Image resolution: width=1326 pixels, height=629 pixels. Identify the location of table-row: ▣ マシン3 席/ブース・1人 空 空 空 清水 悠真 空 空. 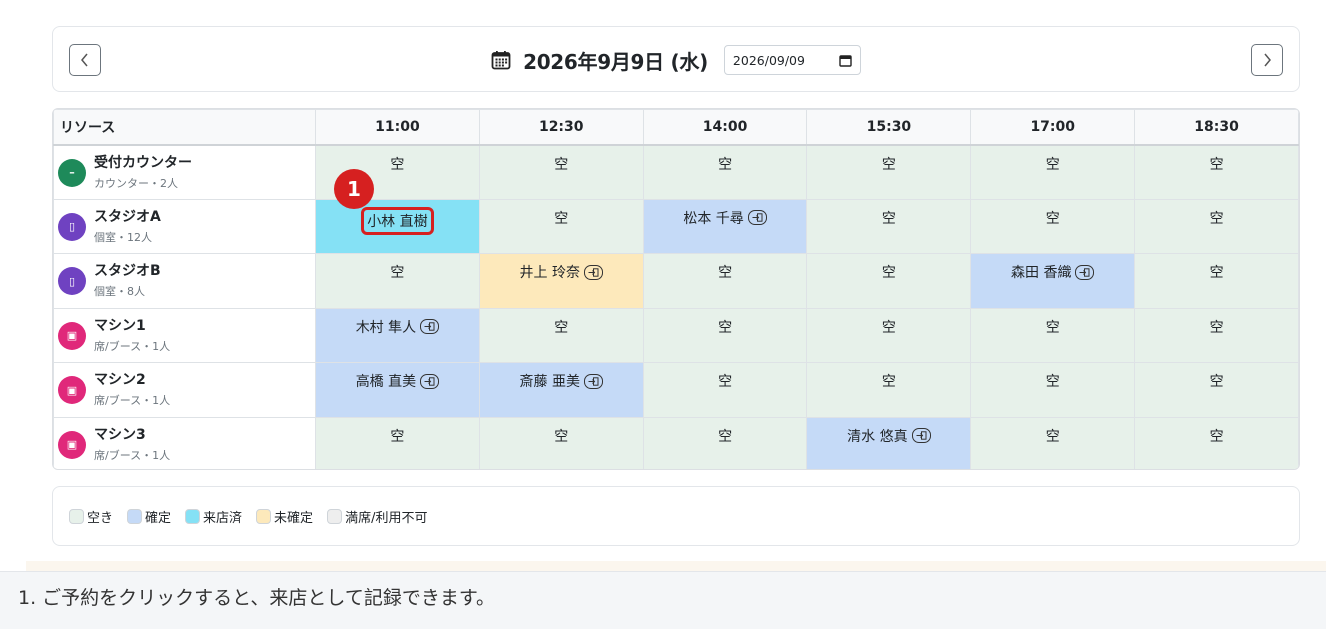
(676, 442).